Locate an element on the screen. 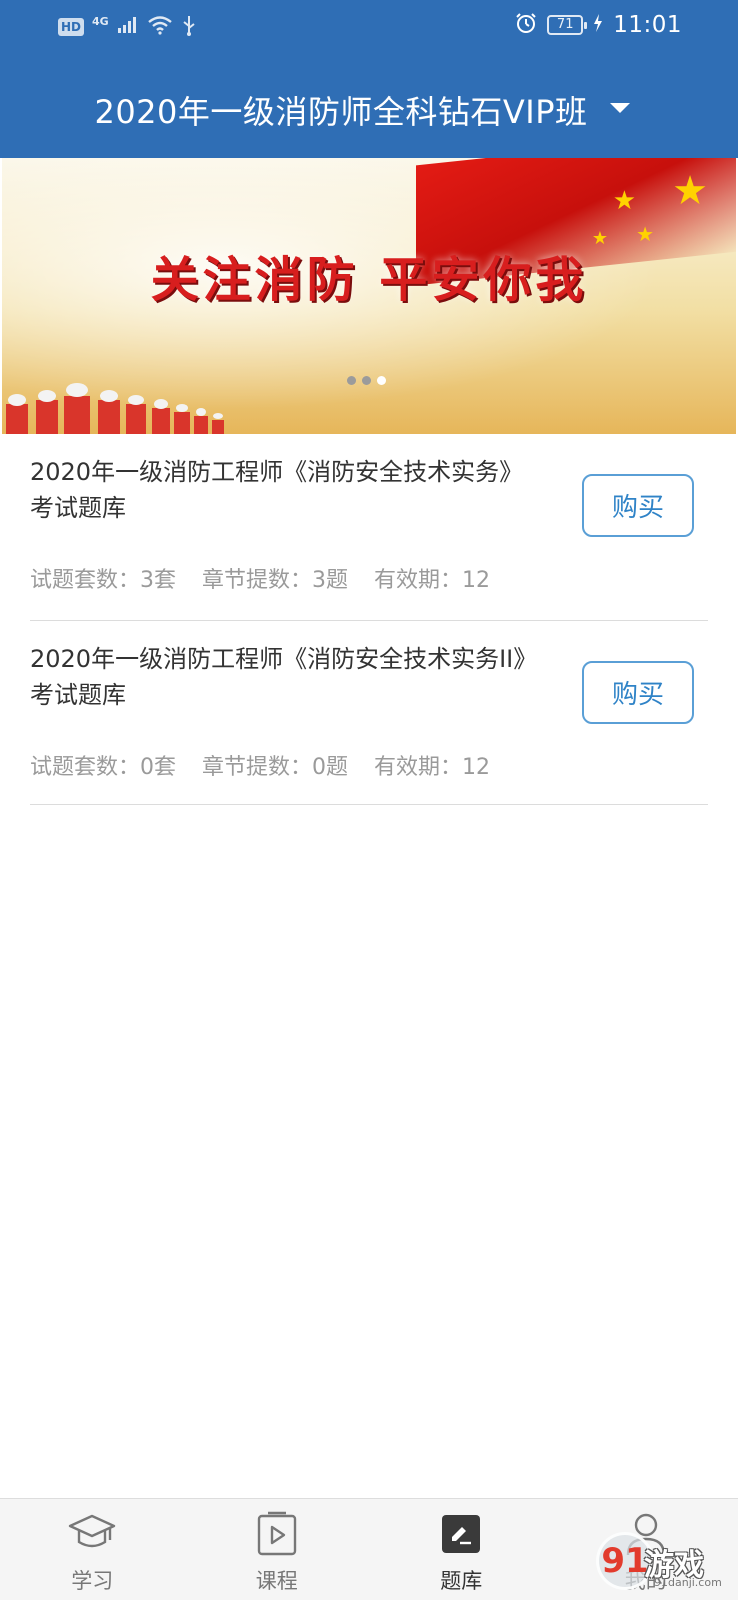  network-type: 4G is located at coordinates (100, 21).